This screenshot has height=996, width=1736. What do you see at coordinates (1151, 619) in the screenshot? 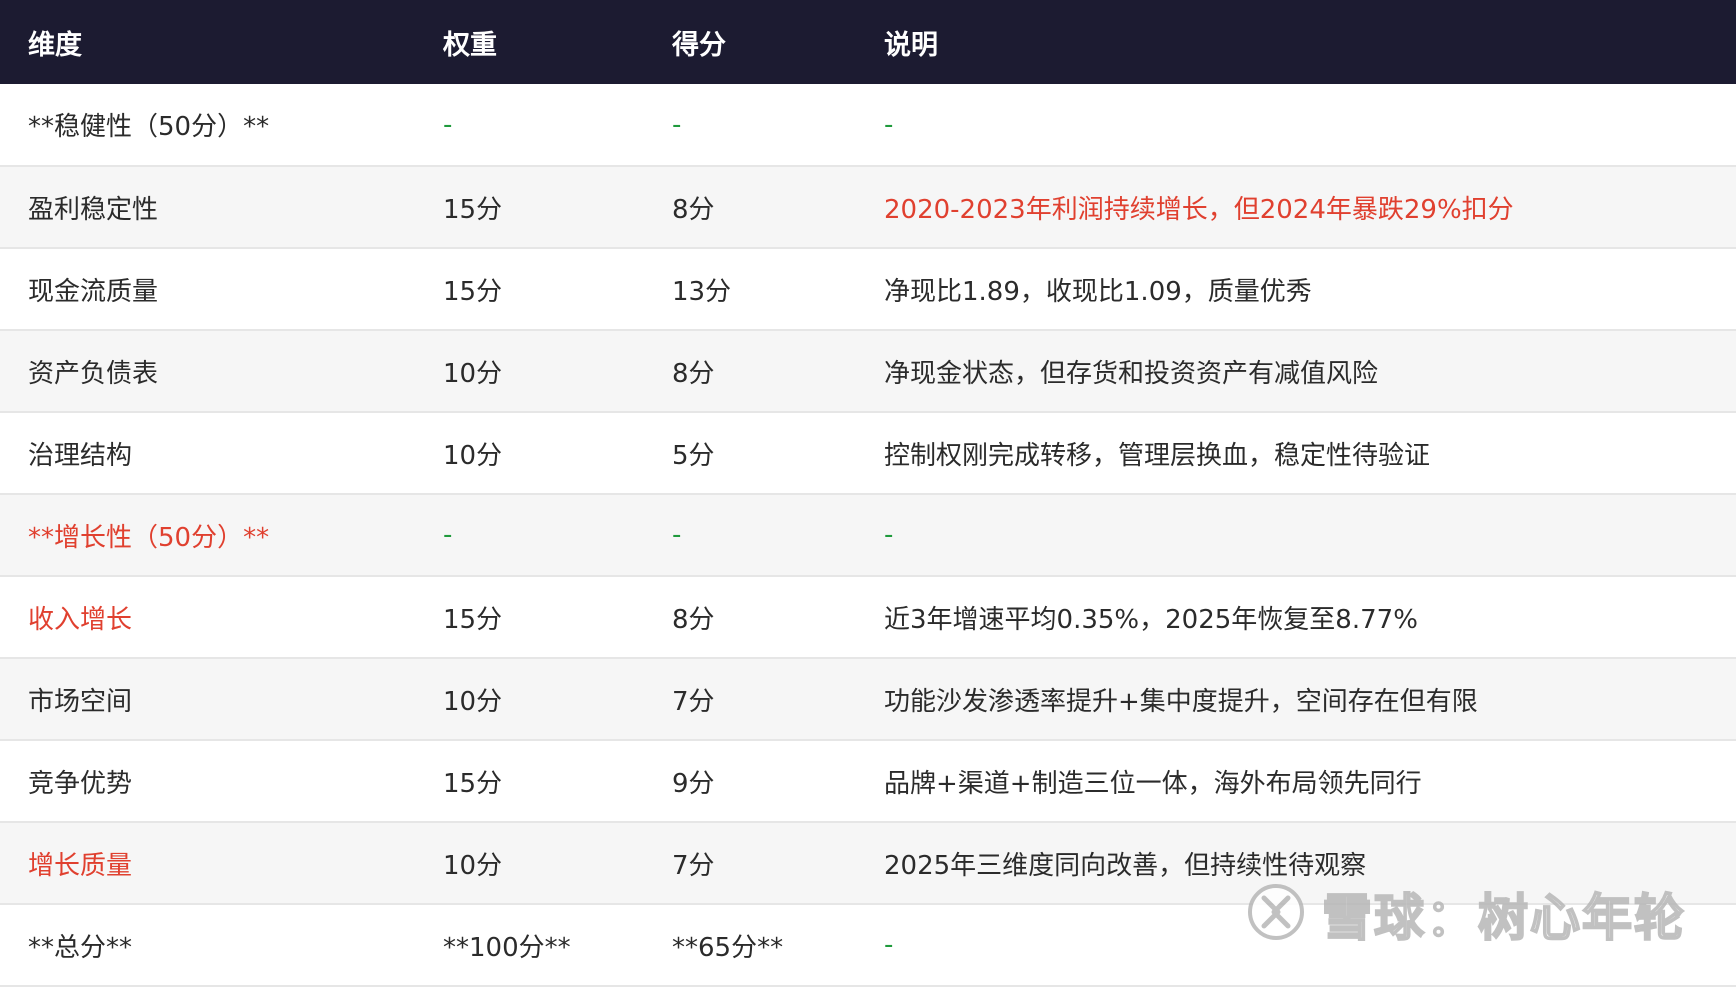
I see `cell-note: 近3年增速平均0.35%，2025年恢复至8.77%` at bounding box center [1151, 619].